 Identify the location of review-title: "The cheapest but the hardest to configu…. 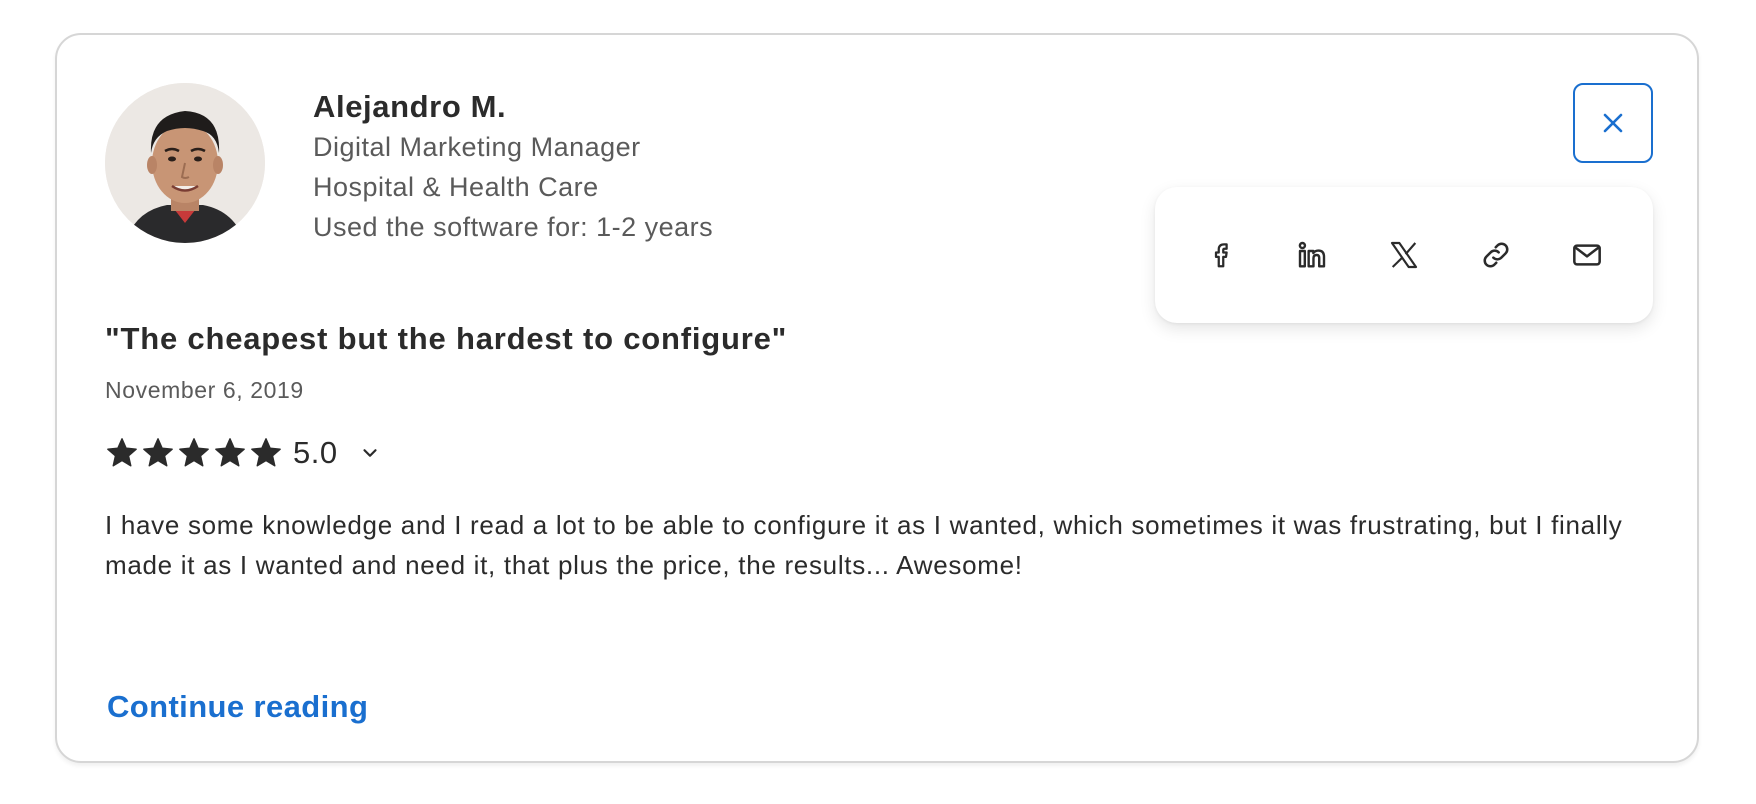
(446, 338).